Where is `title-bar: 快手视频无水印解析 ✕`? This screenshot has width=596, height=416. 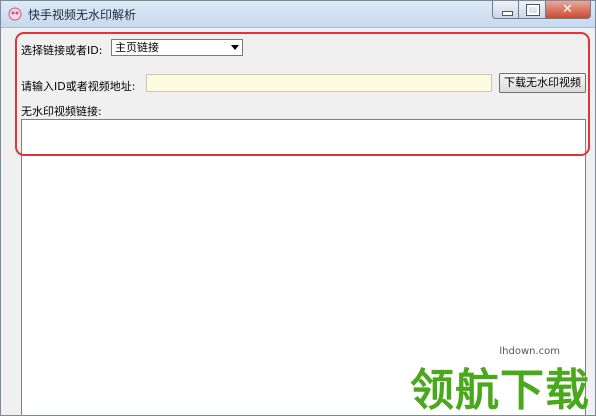
title-bar: 快手视频无水印解析 ✕ is located at coordinates (298, 14).